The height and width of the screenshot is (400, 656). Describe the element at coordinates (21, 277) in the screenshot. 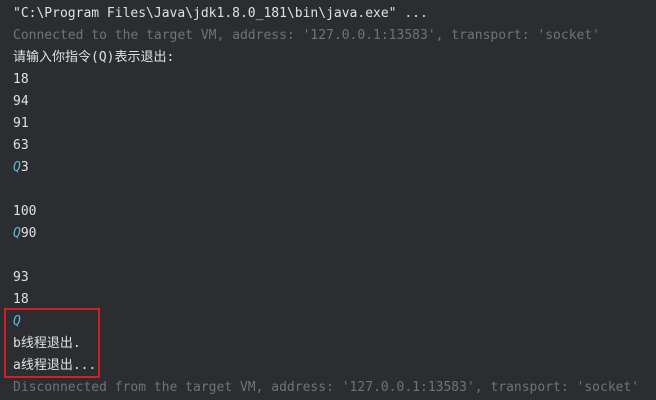

I see `console-output-line: 93` at that location.